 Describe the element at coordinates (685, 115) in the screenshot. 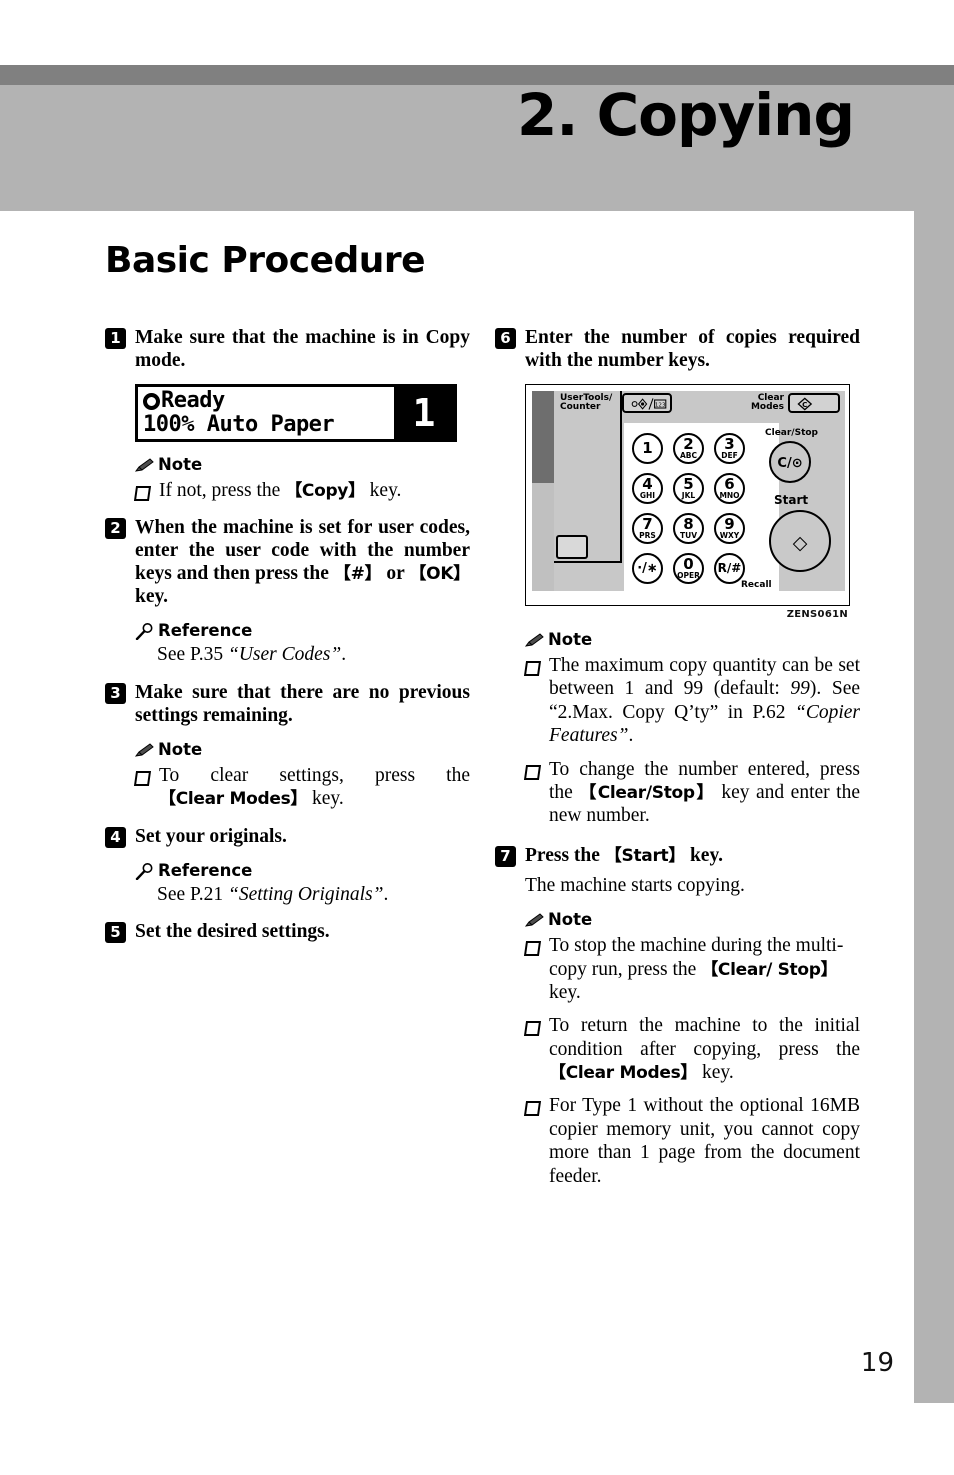

I see `chapter-title: 2. Copying` at that location.